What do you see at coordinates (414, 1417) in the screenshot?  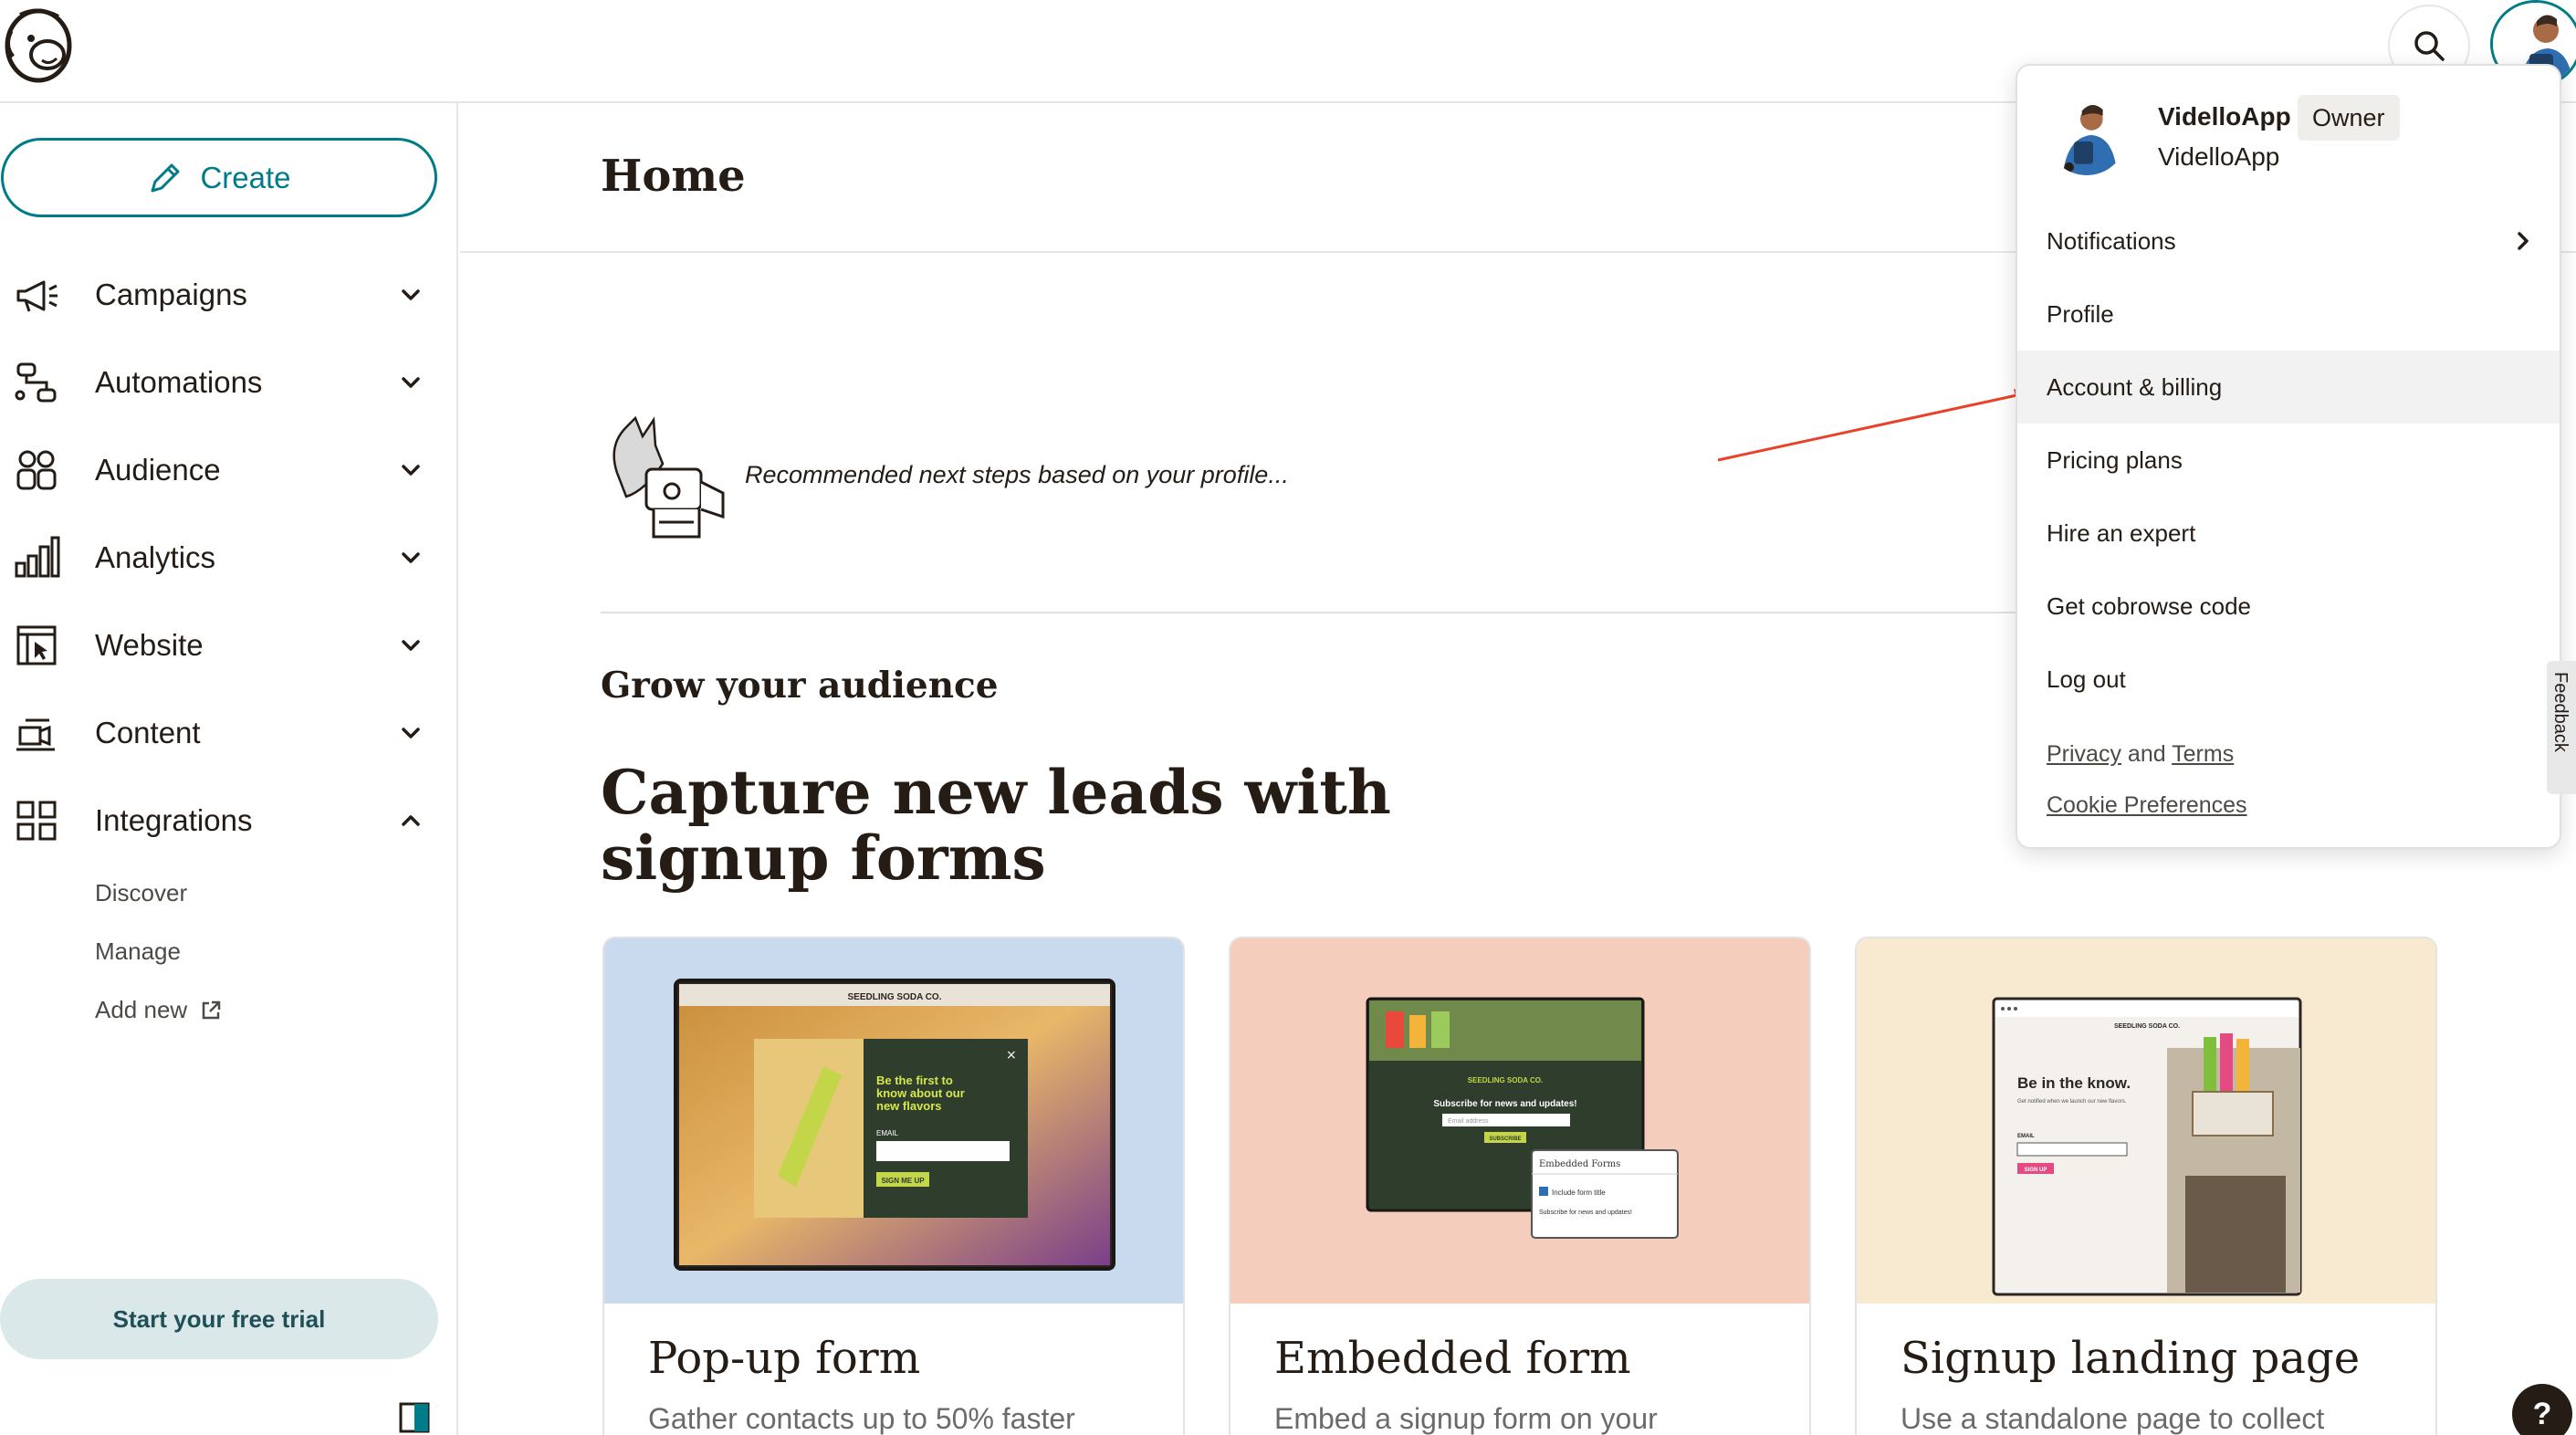 I see `collapse-sidebar-icon` at bounding box center [414, 1417].